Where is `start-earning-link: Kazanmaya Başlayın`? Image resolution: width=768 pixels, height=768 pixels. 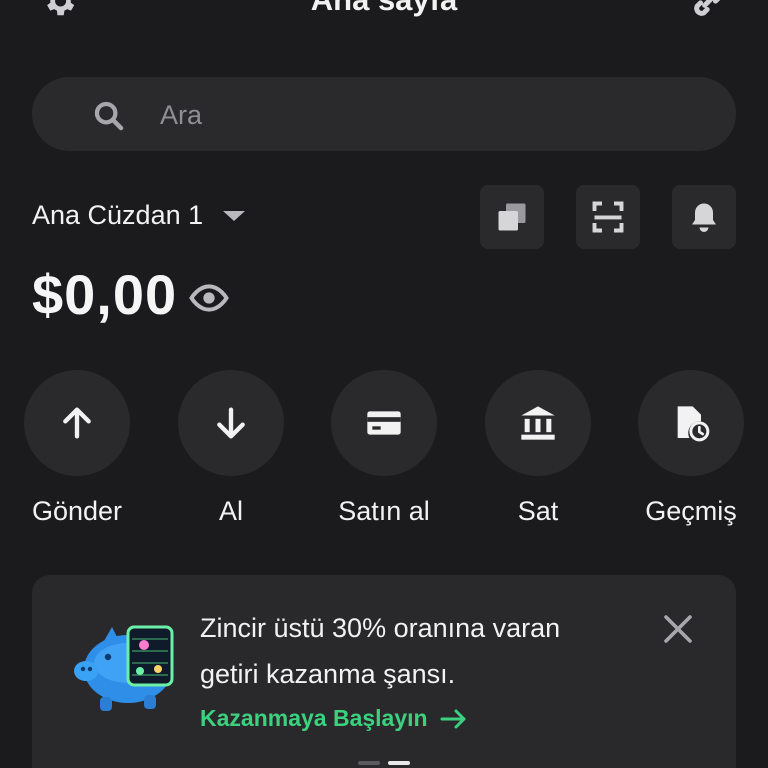
start-earning-link: Kazanmaya Başlayın is located at coordinates (334, 718).